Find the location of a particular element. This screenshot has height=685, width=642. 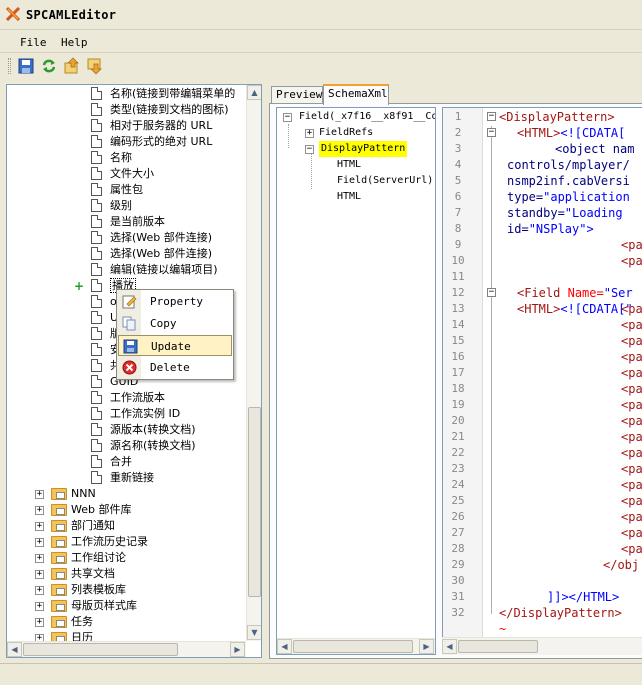

line-number: 13 is located at coordinates (458, 308).